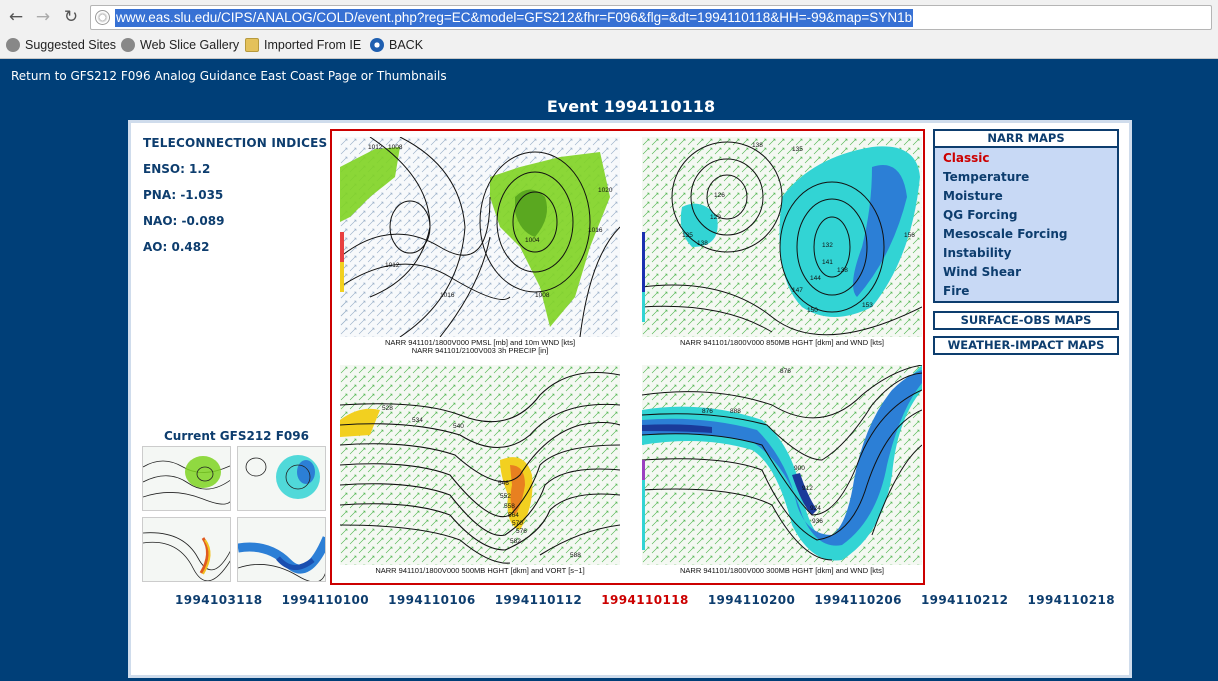 This screenshot has height=681, width=1218. What do you see at coordinates (575, 555) in the screenshot?
I see `height-label: 588` at bounding box center [575, 555].